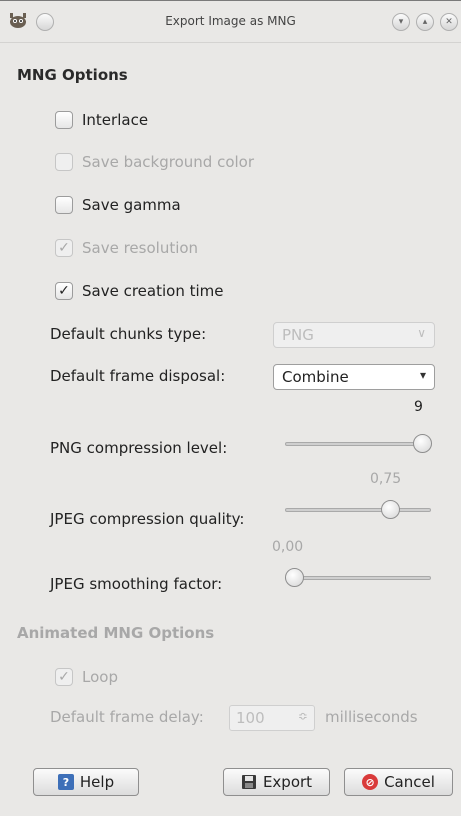 This screenshot has width=461, height=816. I want to click on save-creation-time-checkbox: ✓ Save creation time, so click(139, 291).